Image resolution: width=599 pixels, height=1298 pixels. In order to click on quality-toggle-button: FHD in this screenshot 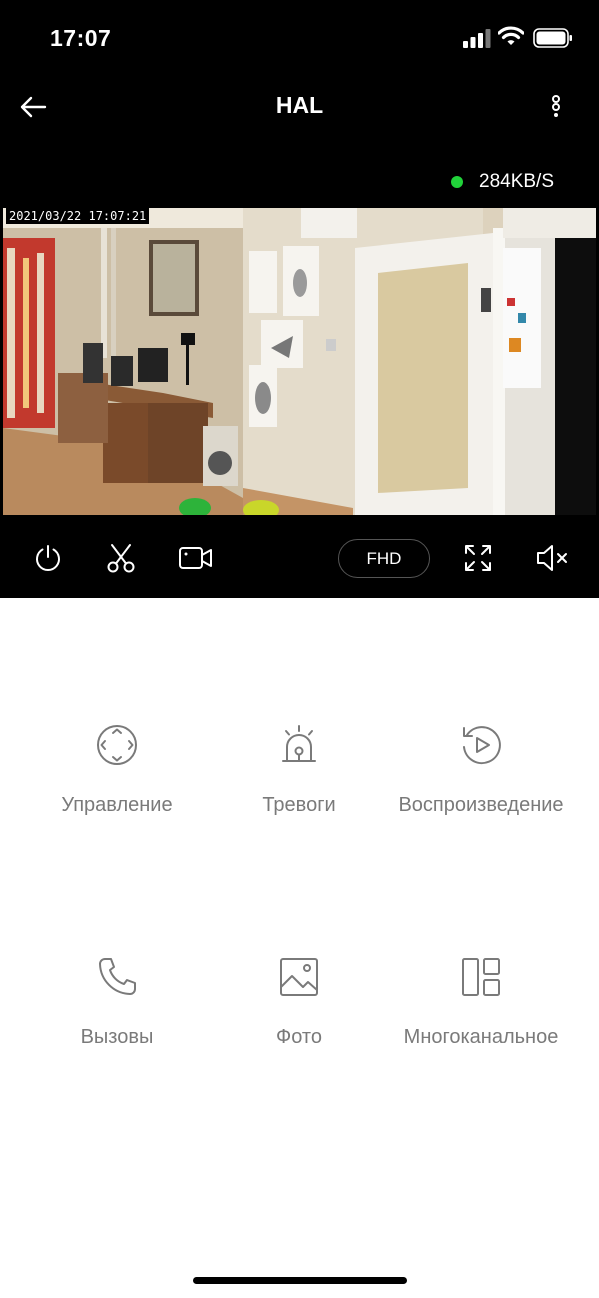, I will do `click(384, 558)`.